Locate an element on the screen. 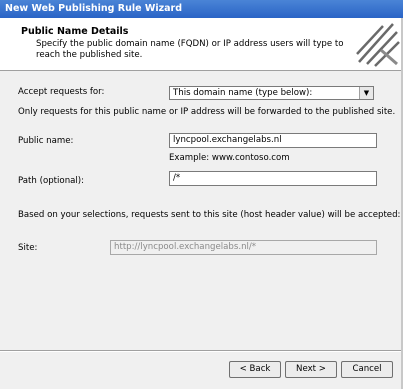 This screenshot has height=389, width=403. path-input: /* is located at coordinates (273, 178).